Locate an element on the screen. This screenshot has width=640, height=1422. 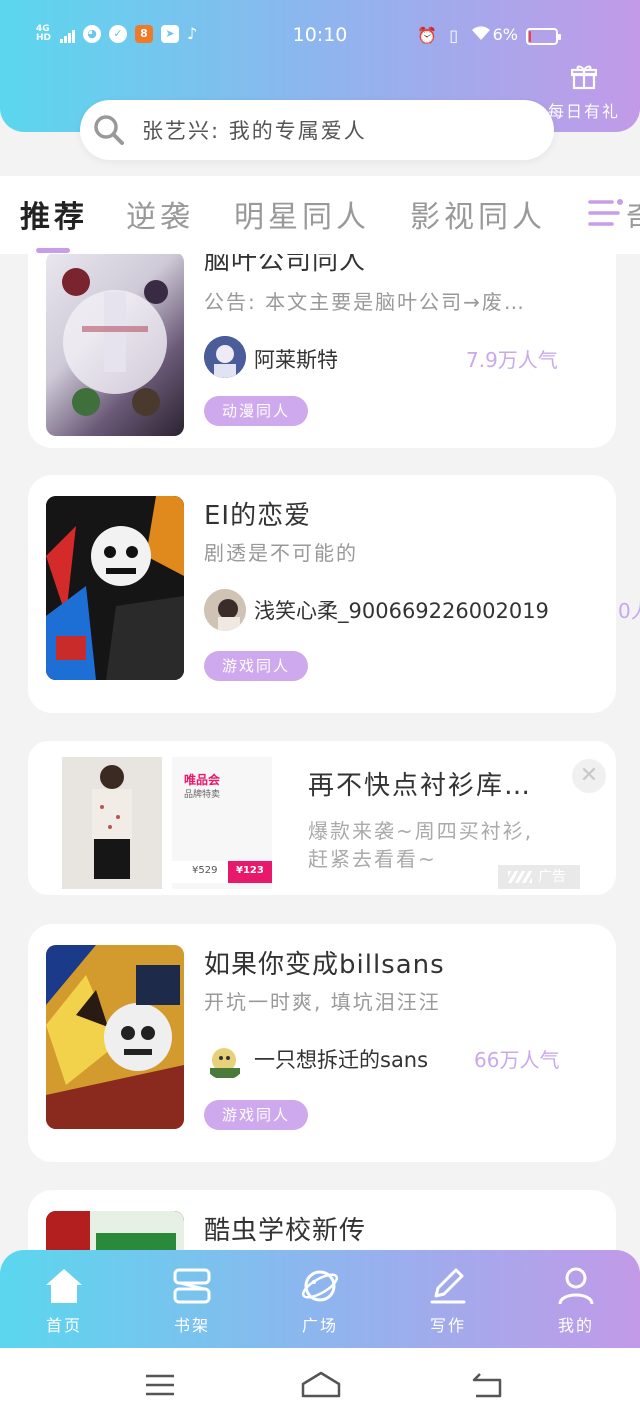
nav-label: 首页 is located at coordinates (63, 1325).